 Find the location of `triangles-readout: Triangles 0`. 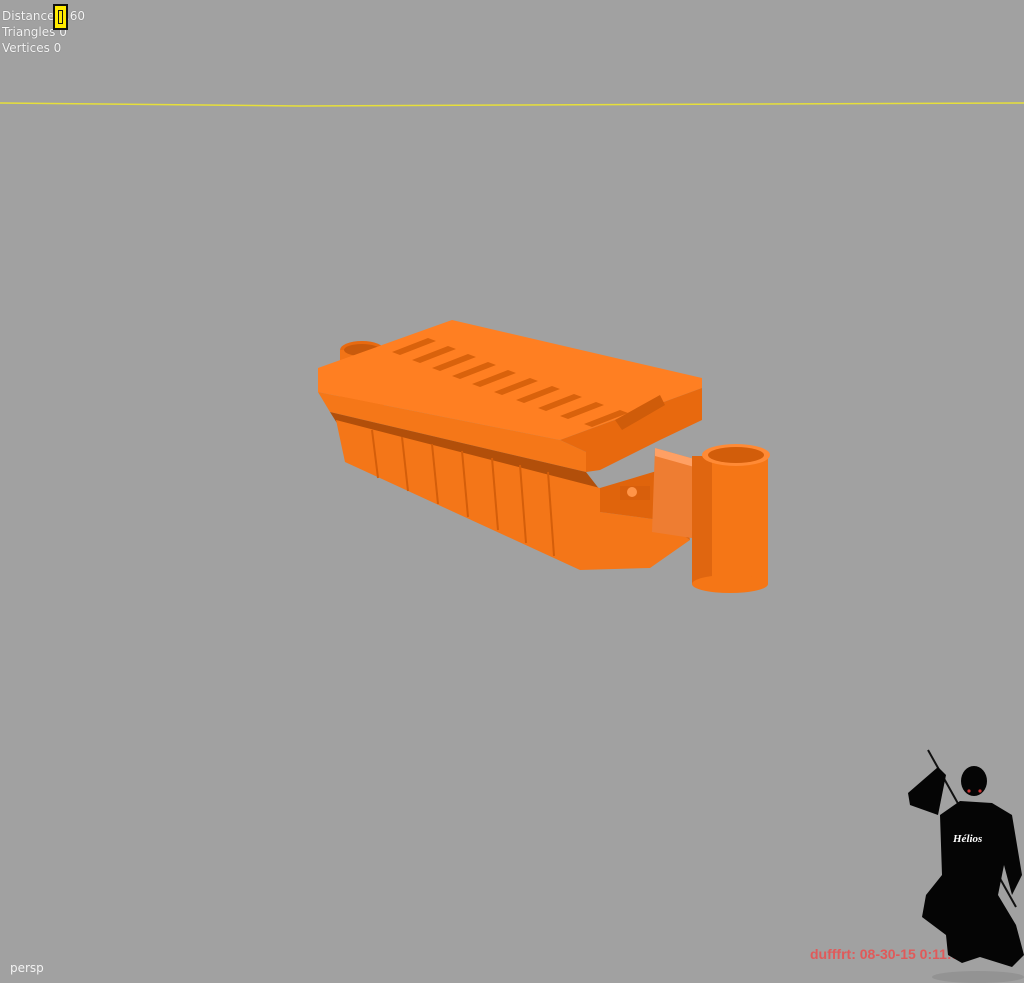

triangles-readout: Triangles 0 is located at coordinates (34, 32).